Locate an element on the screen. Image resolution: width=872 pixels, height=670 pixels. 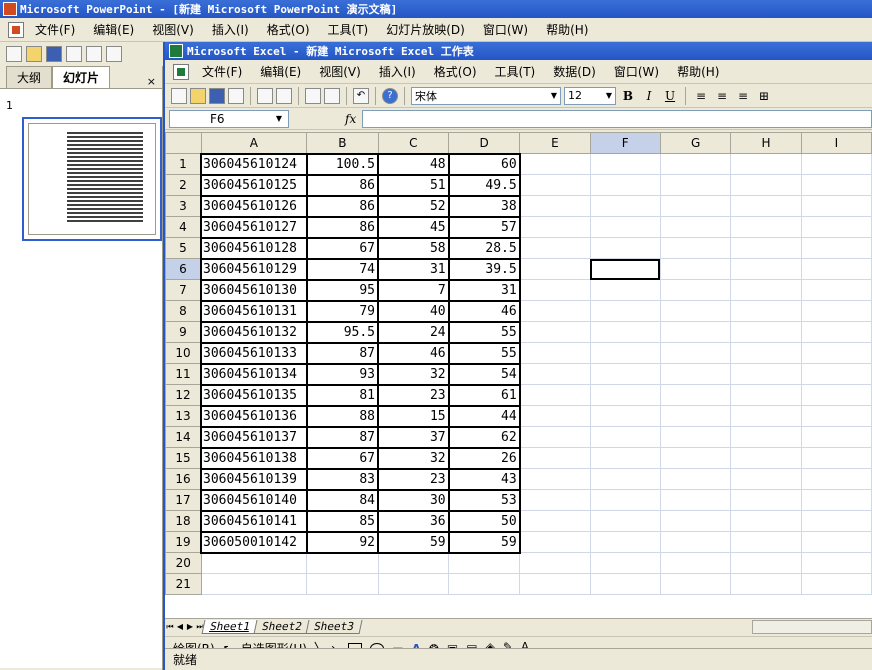
save-icon is located at coordinates (217, 95).